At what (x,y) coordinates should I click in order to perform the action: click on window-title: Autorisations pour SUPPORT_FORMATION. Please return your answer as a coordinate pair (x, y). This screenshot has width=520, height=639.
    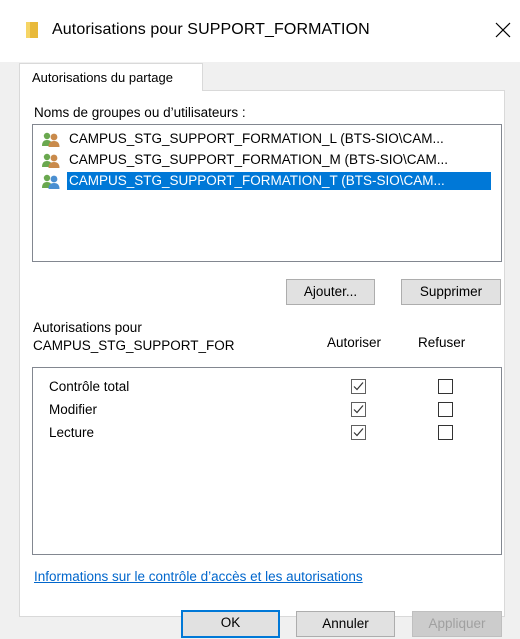
    Looking at the image, I should click on (211, 29).